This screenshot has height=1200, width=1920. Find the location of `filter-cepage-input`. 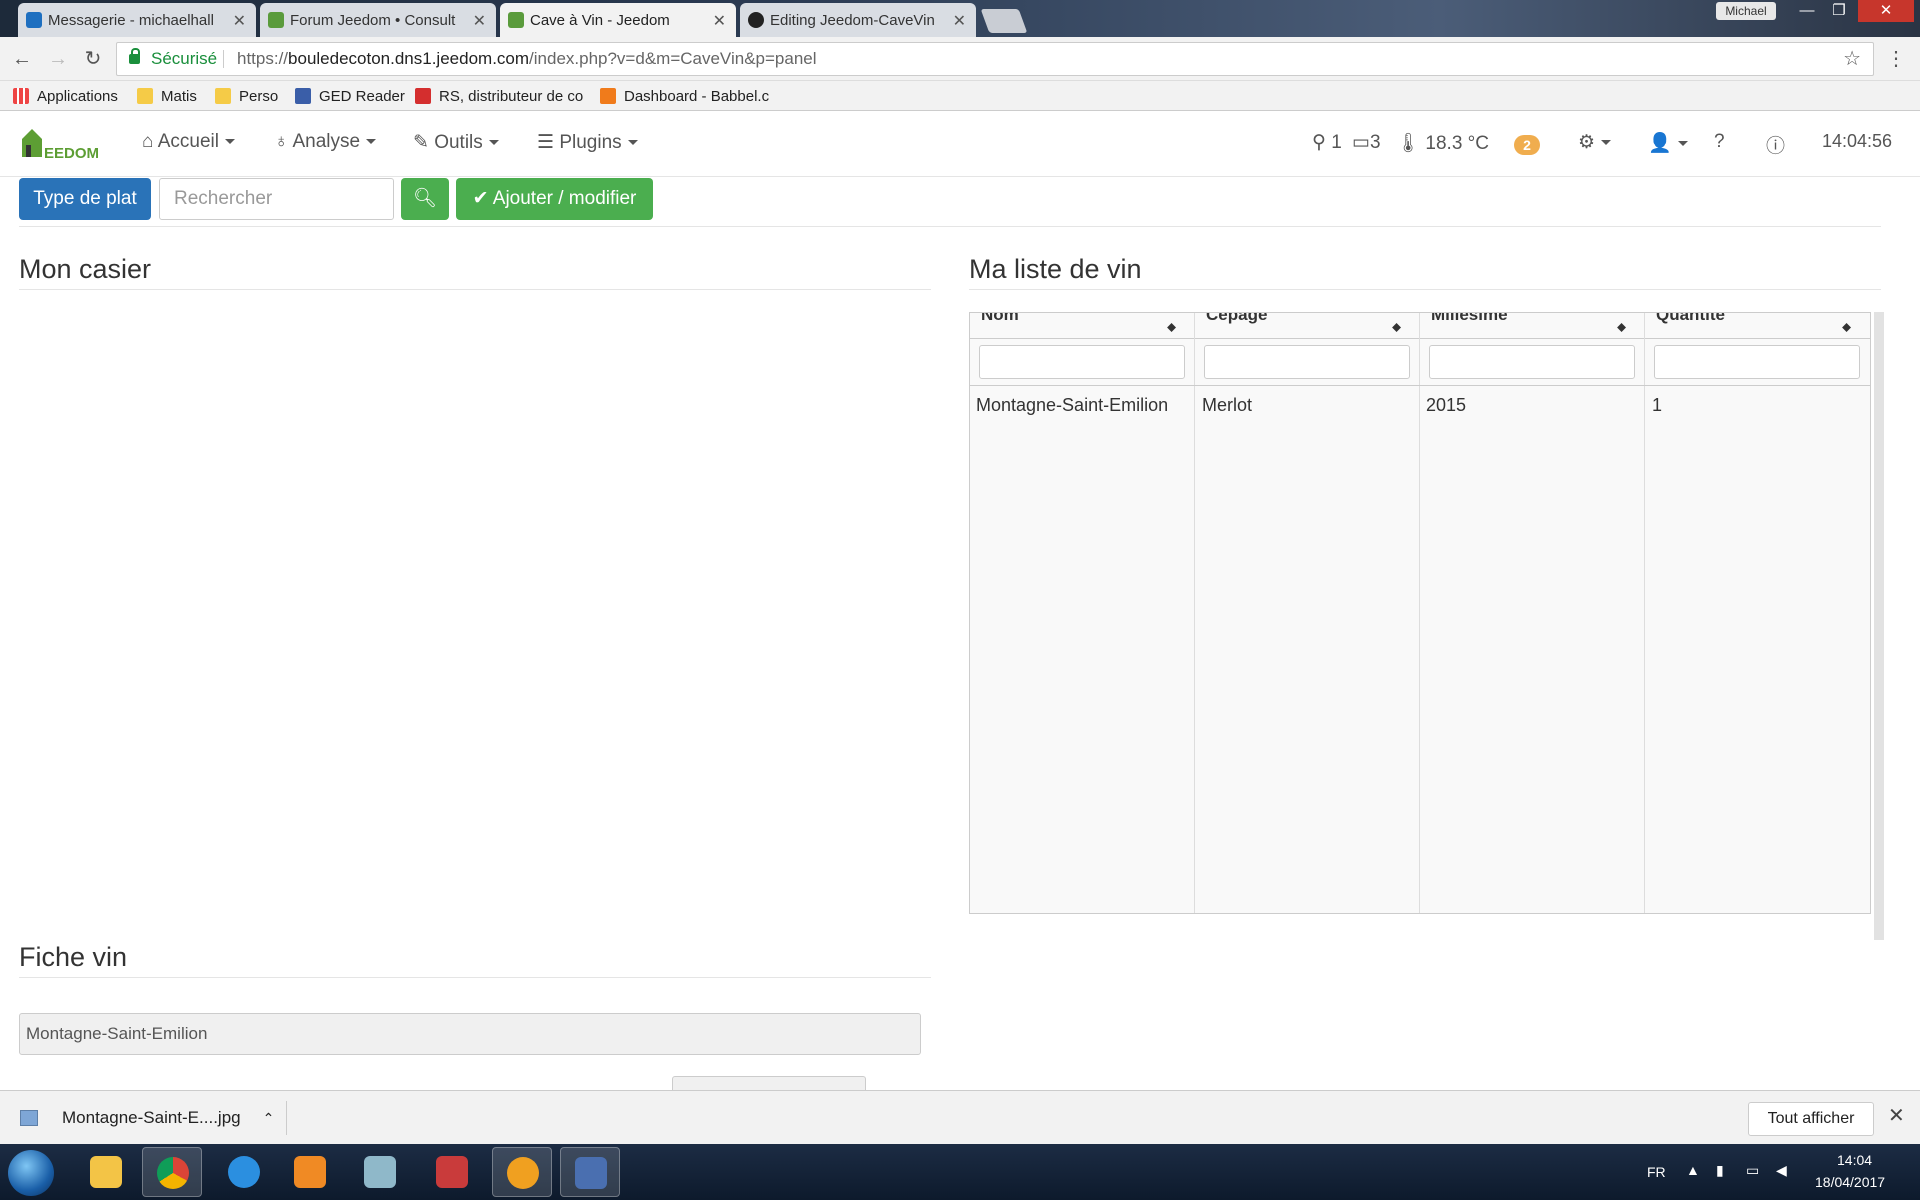

filter-cepage-input is located at coordinates (1307, 362).